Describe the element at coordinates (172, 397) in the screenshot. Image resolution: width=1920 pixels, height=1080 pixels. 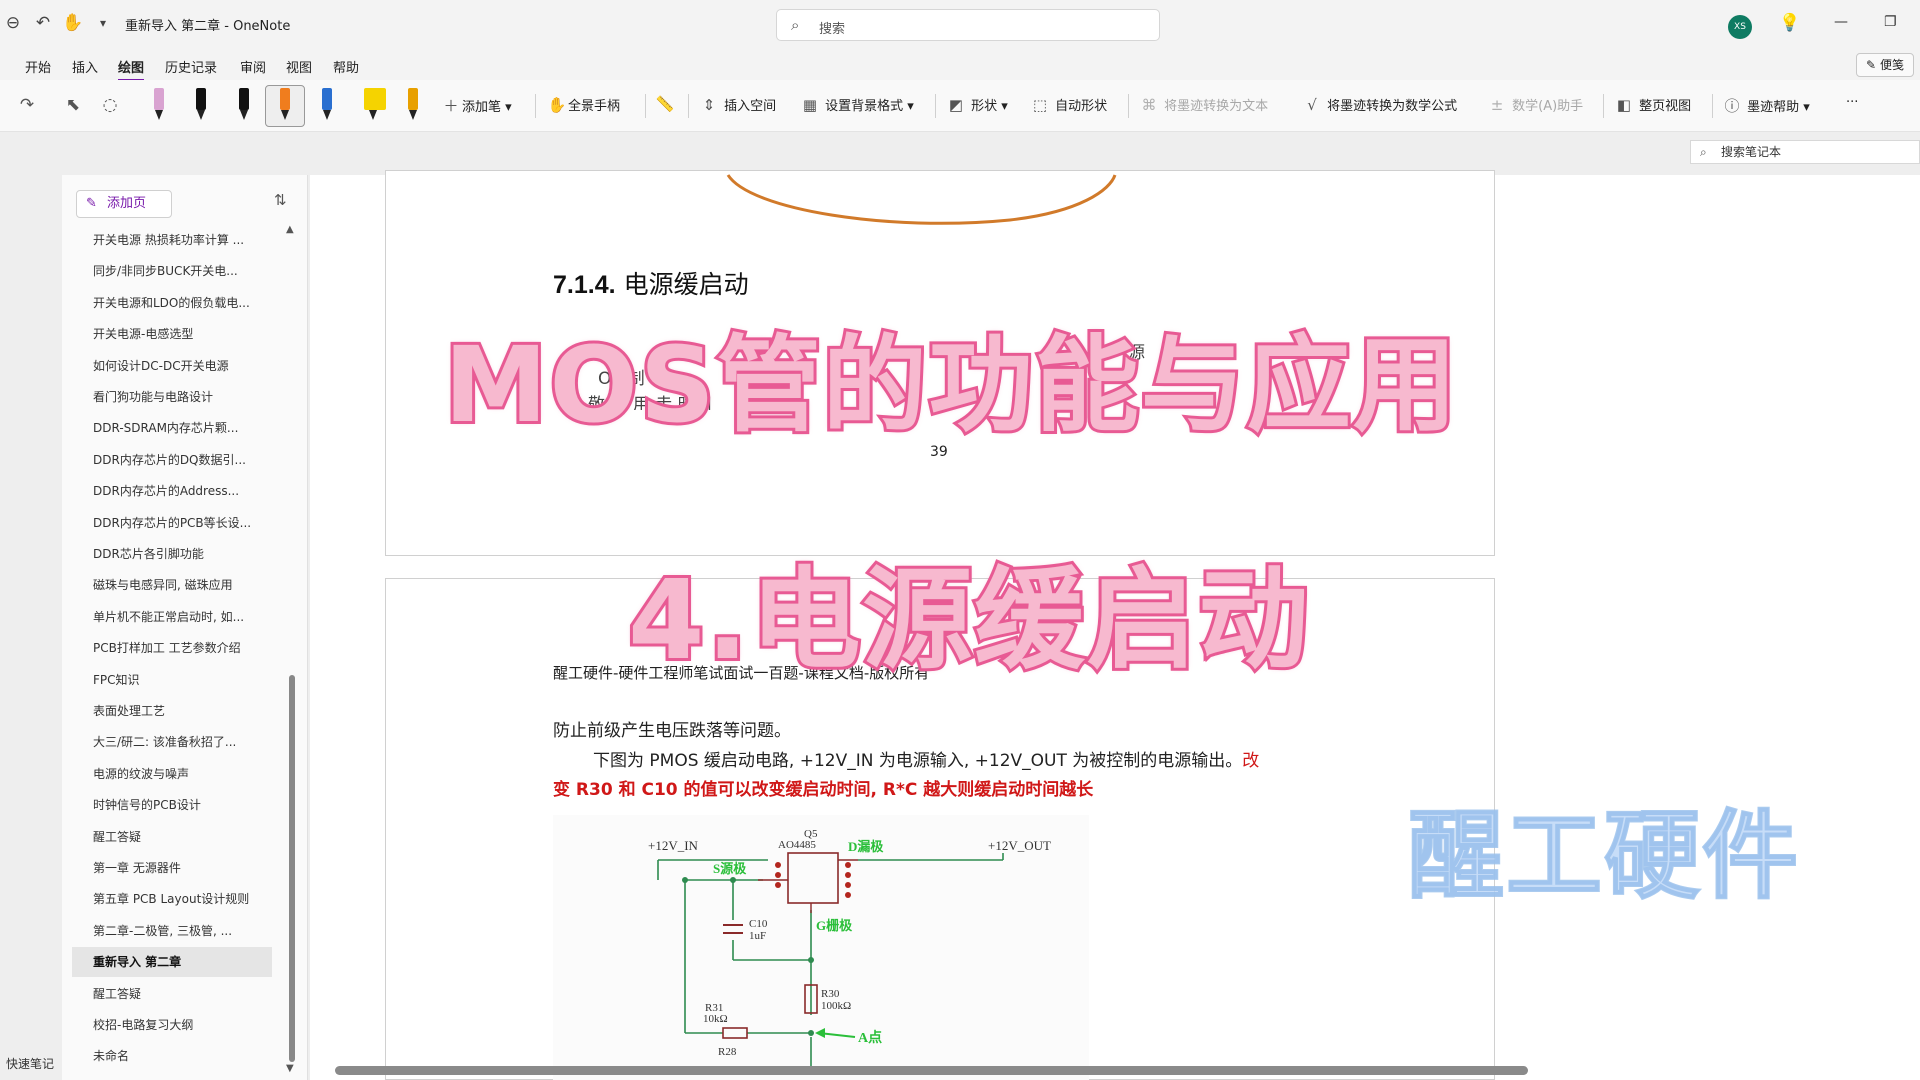
I see `page-list-item: 看门狗功能与电路设计` at that location.